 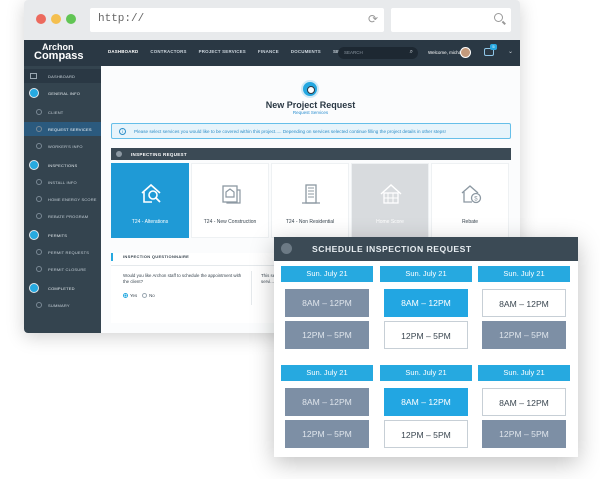 What do you see at coordinates (41, 19) in the screenshot?
I see `close-window-button` at bounding box center [41, 19].